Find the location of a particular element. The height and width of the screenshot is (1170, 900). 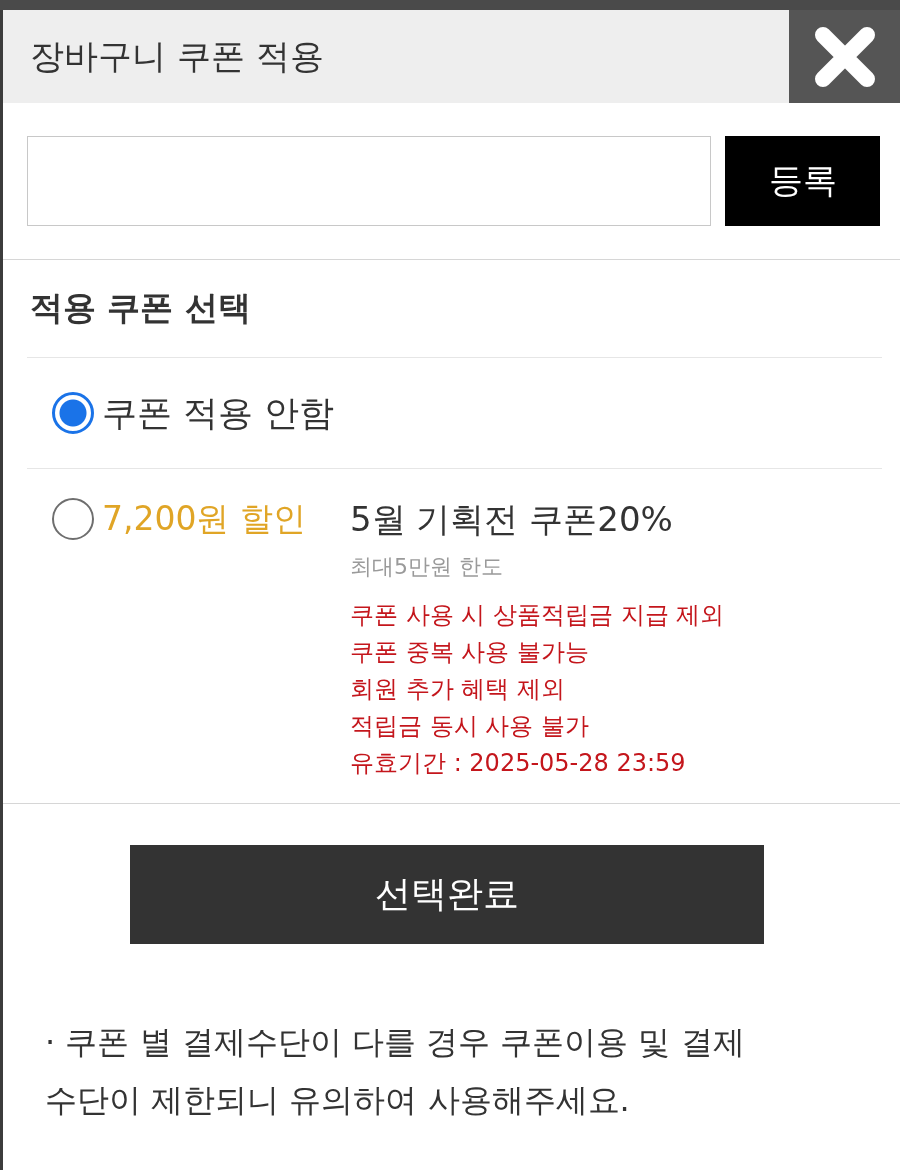

coupon-code-field is located at coordinates (369, 181).